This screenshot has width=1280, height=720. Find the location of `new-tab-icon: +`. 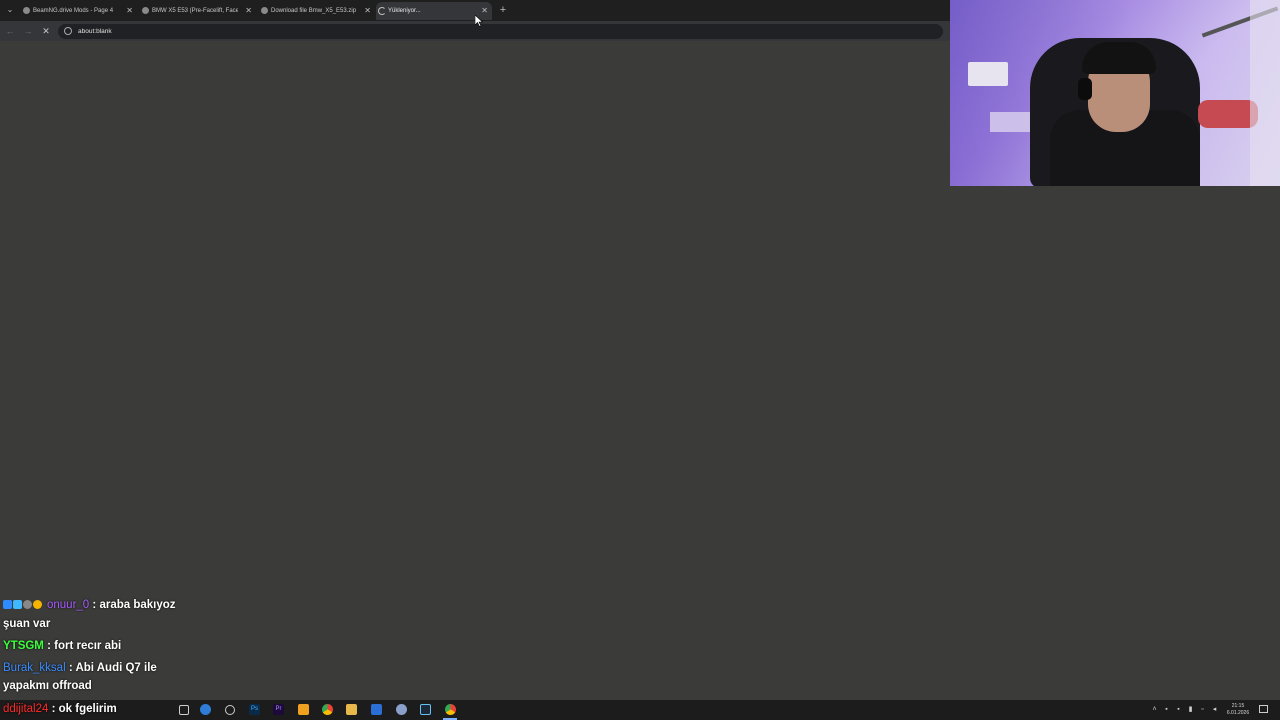

new-tab-icon: + is located at coordinates (503, 10).